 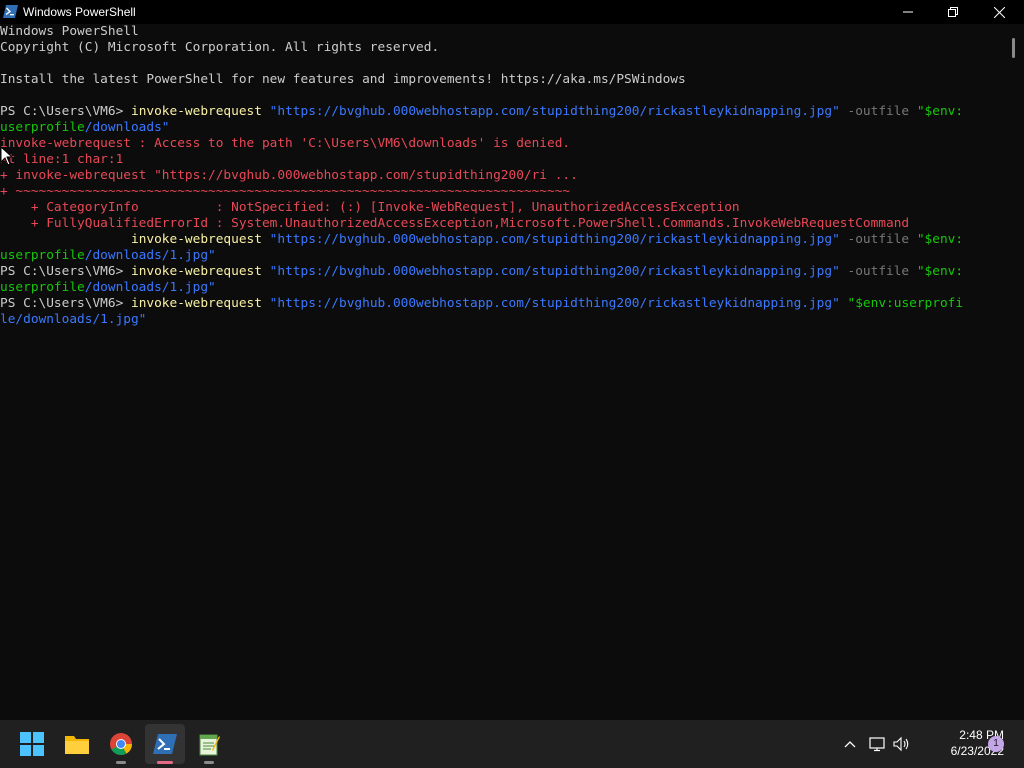 I want to click on console-text: le/downloads/1.jpg", so click(x=73, y=319).